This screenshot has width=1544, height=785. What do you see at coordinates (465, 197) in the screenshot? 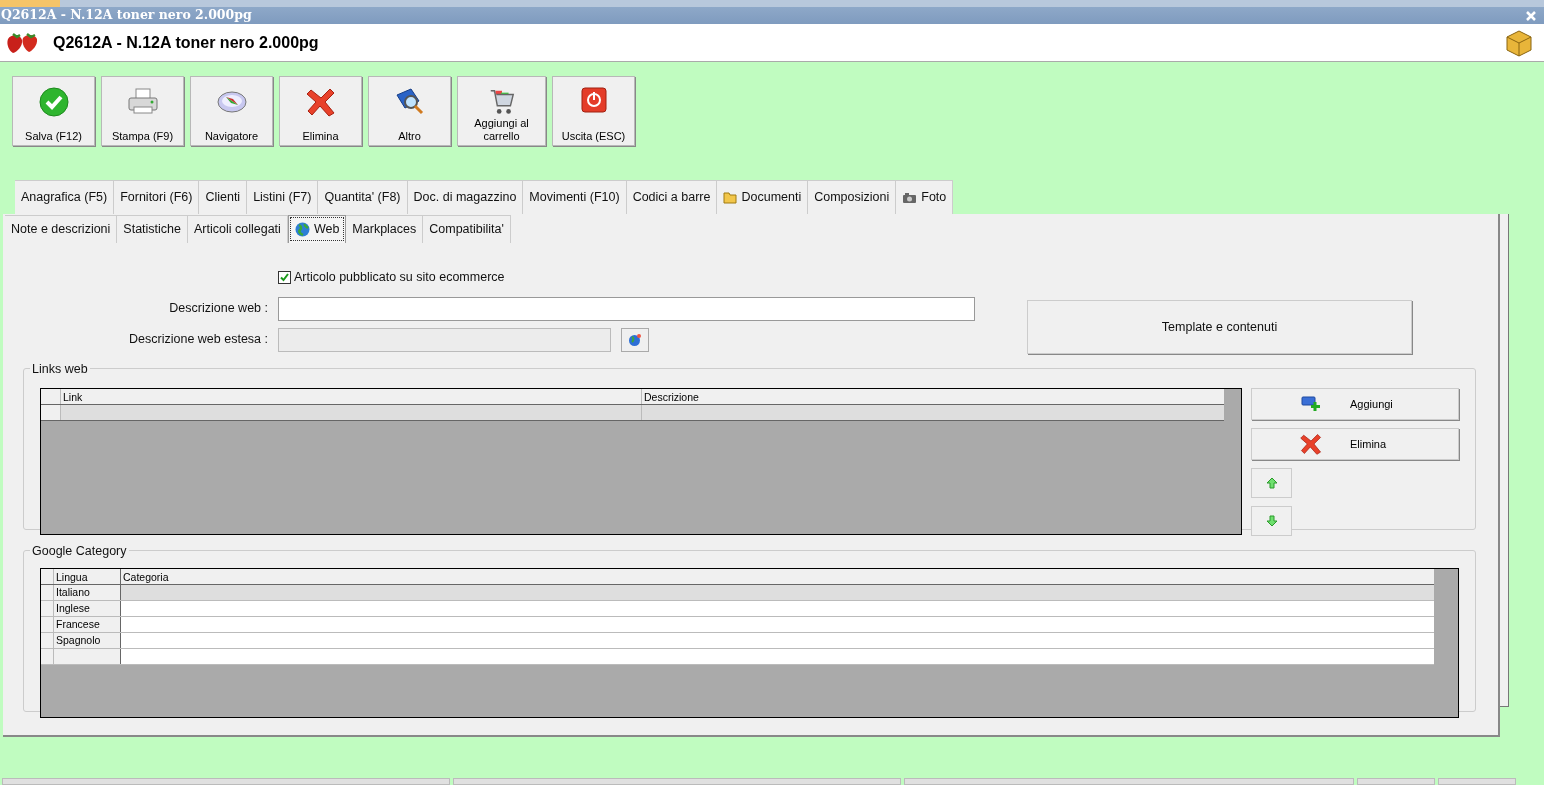
I see `tab: Doc. di magazzino` at bounding box center [465, 197].